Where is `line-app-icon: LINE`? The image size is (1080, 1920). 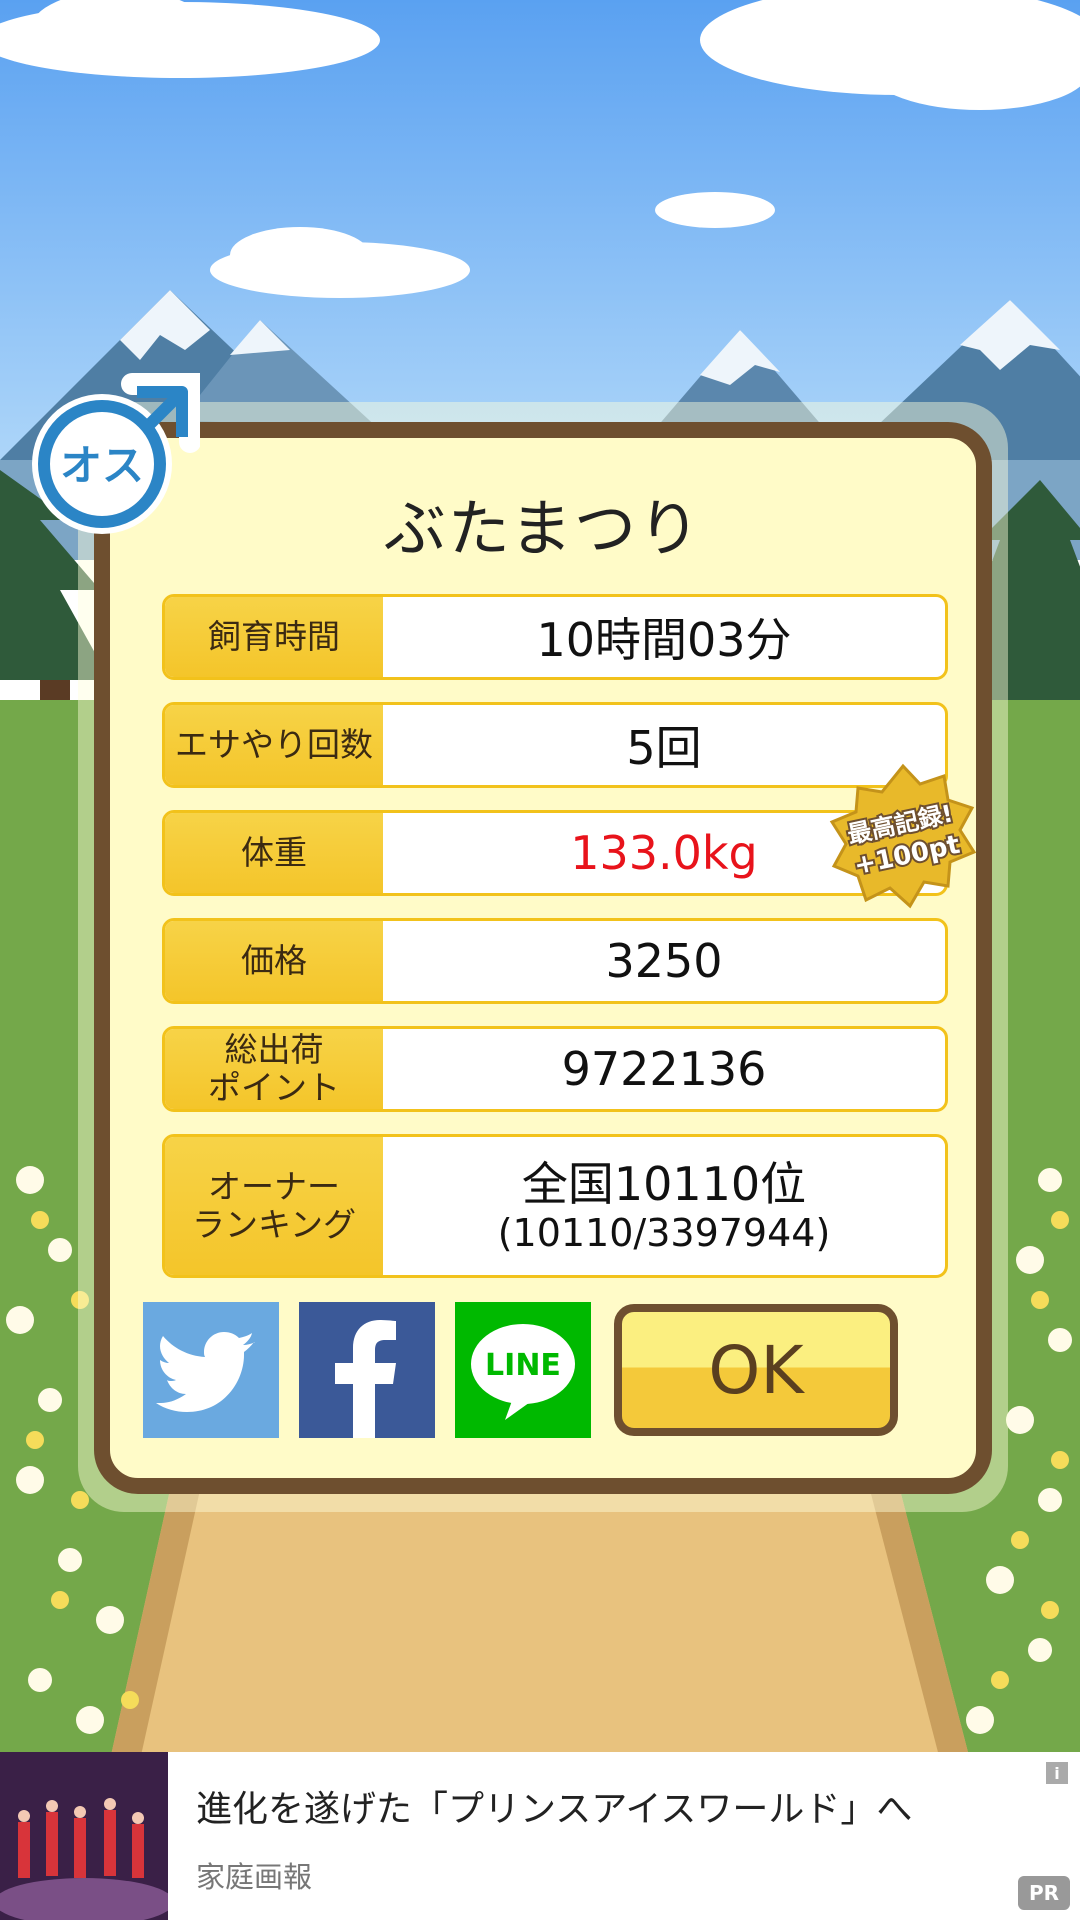
line-app-icon: LINE is located at coordinates (523, 1372).